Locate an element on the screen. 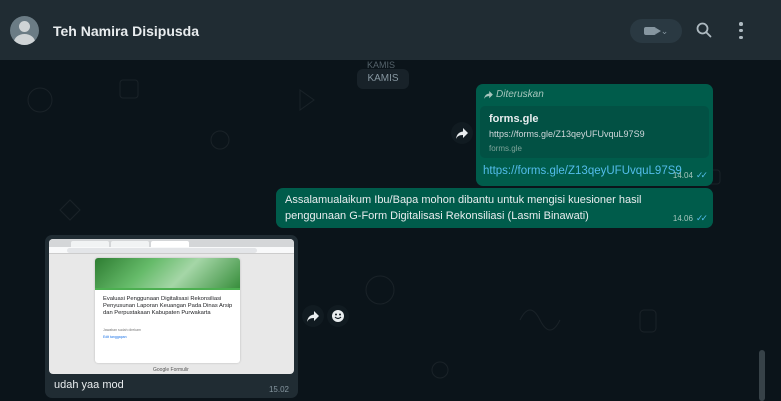 Image resolution: width=781 pixels, height=401 pixels. message-time: 15.02 is located at coordinates (278, 389).